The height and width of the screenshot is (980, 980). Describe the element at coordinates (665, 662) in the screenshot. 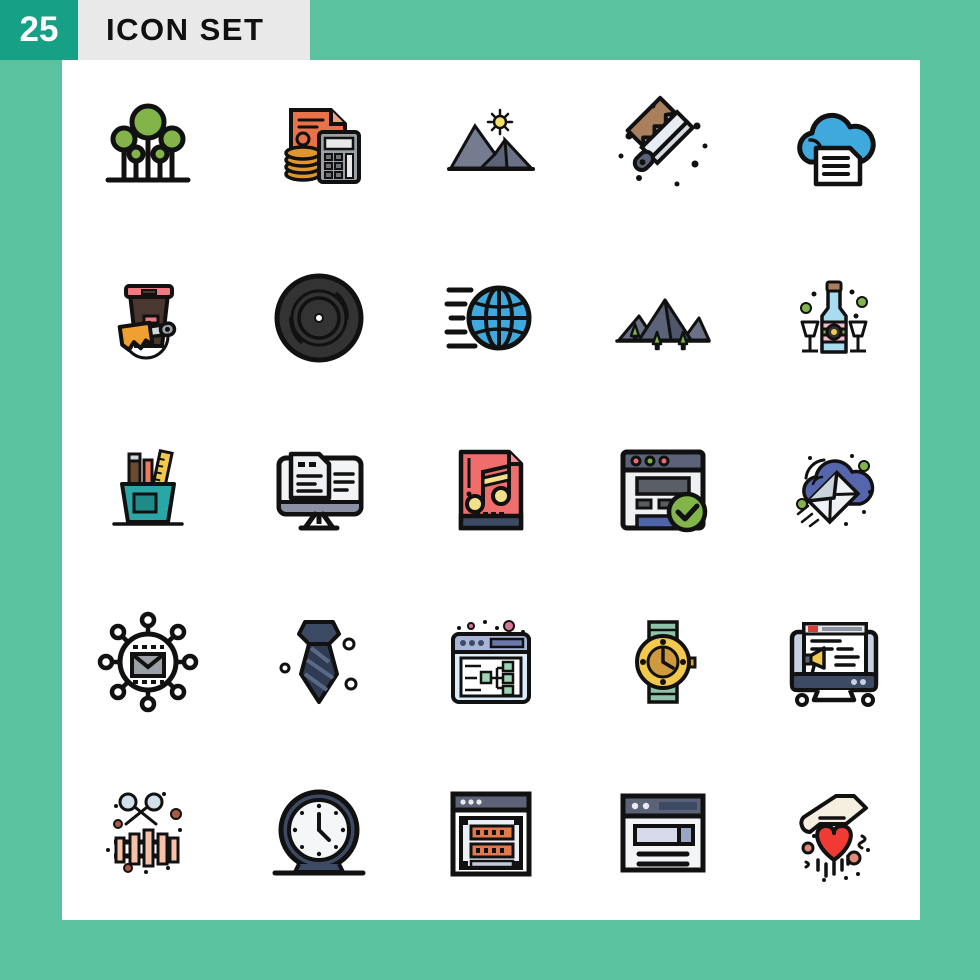

I see `wristwatch-icon` at that location.